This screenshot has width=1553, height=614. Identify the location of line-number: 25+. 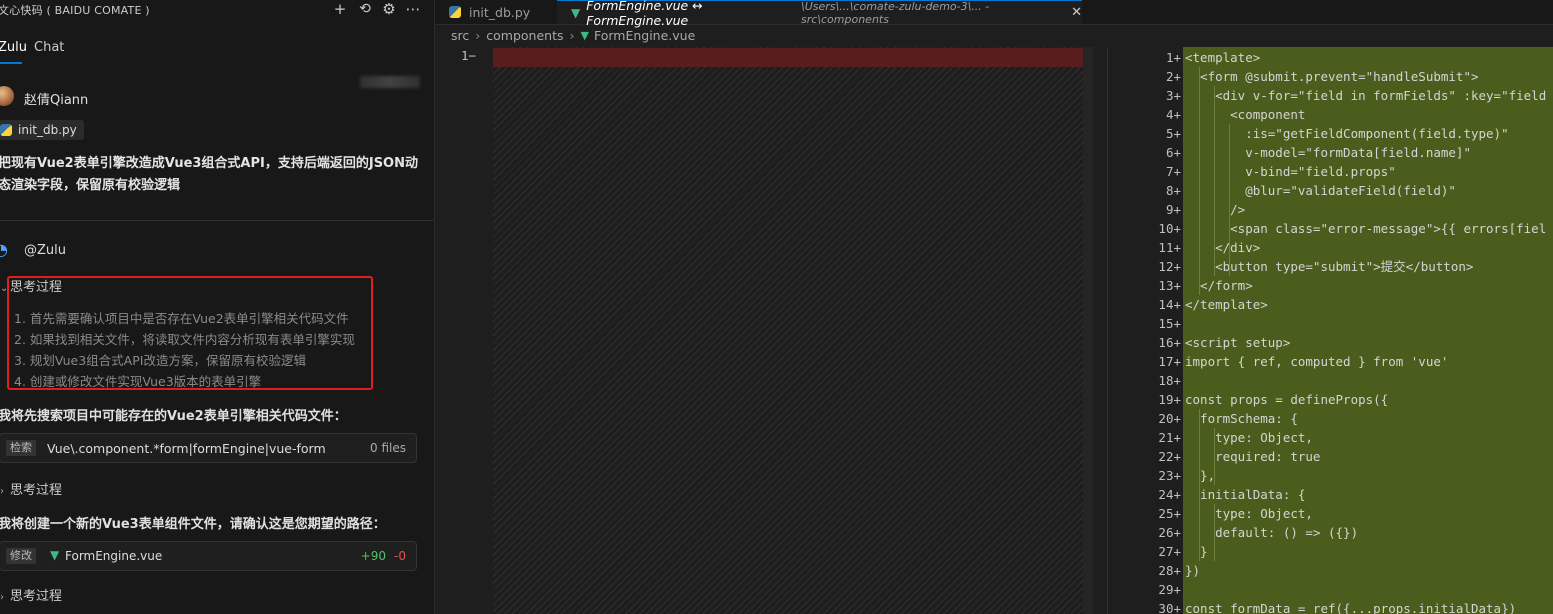
(1169, 513).